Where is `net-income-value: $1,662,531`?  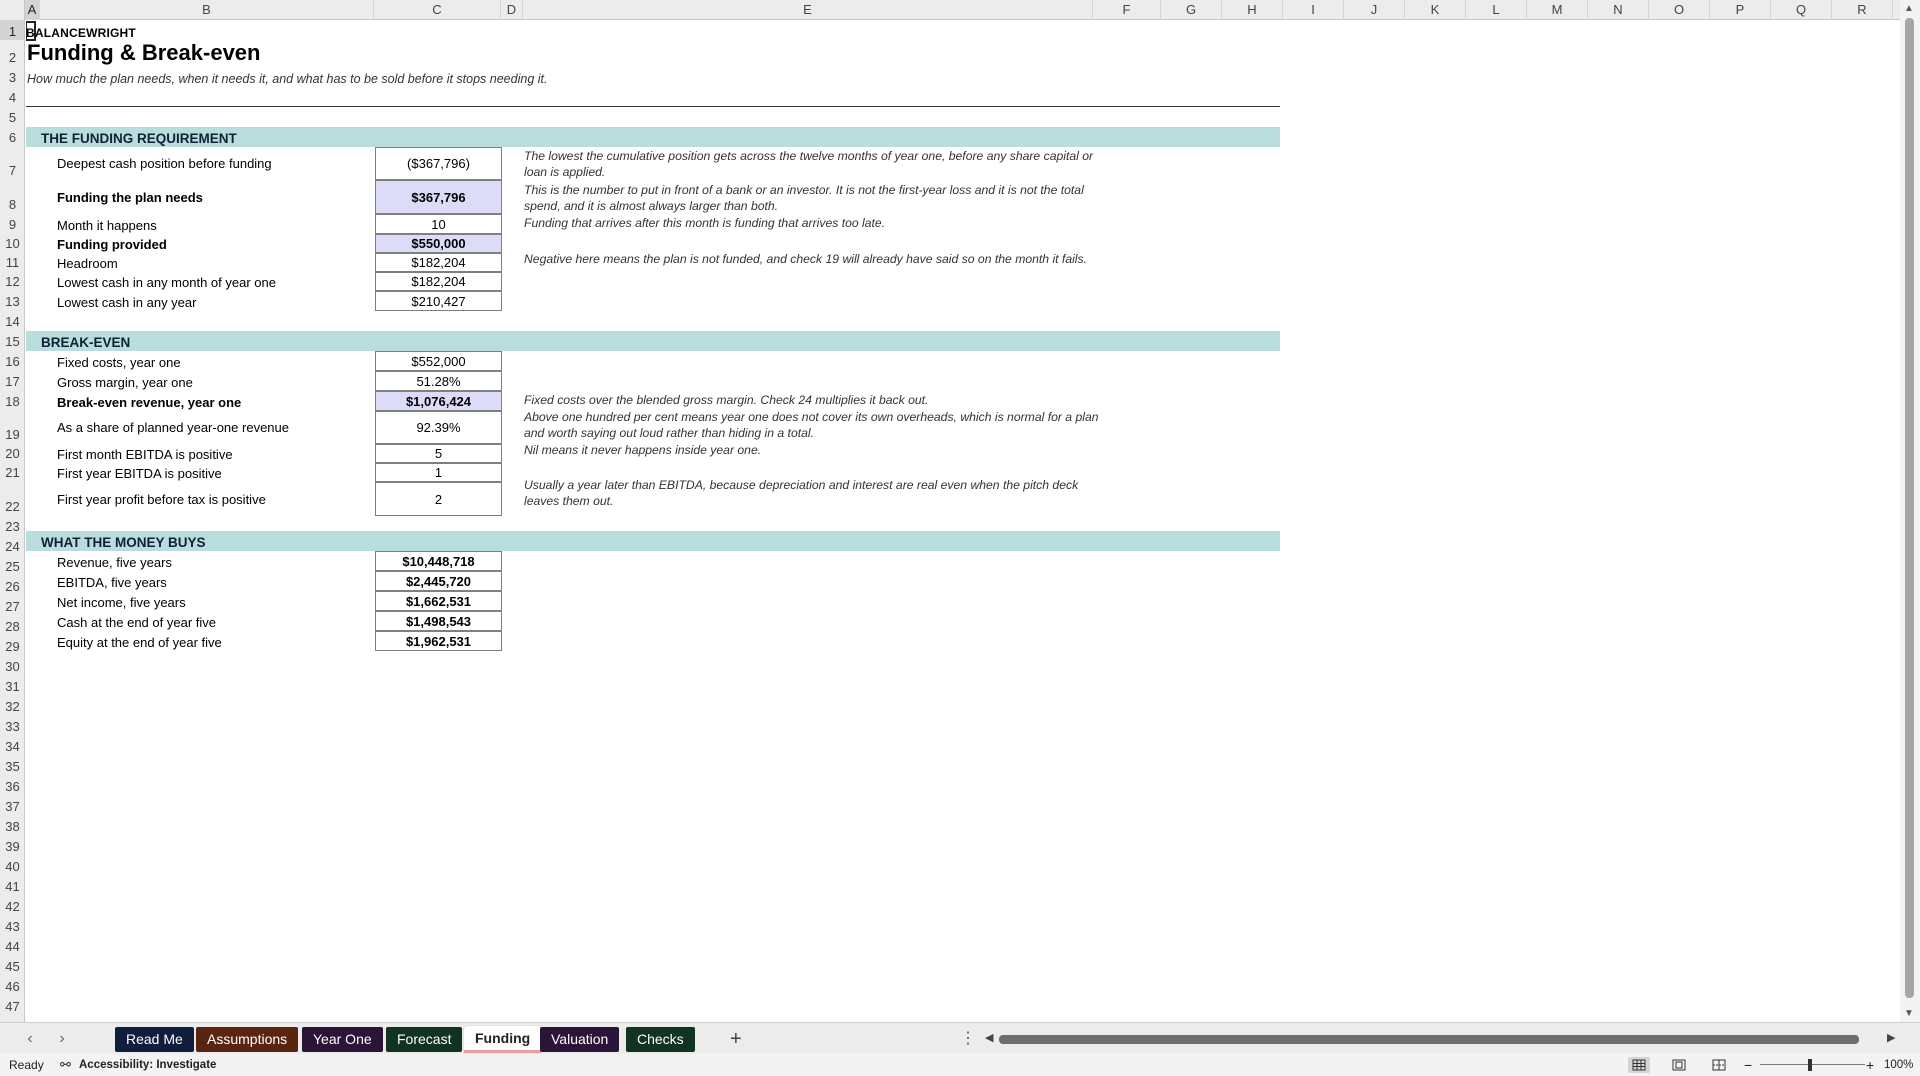 net-income-value: $1,662,531 is located at coordinates (438, 601).